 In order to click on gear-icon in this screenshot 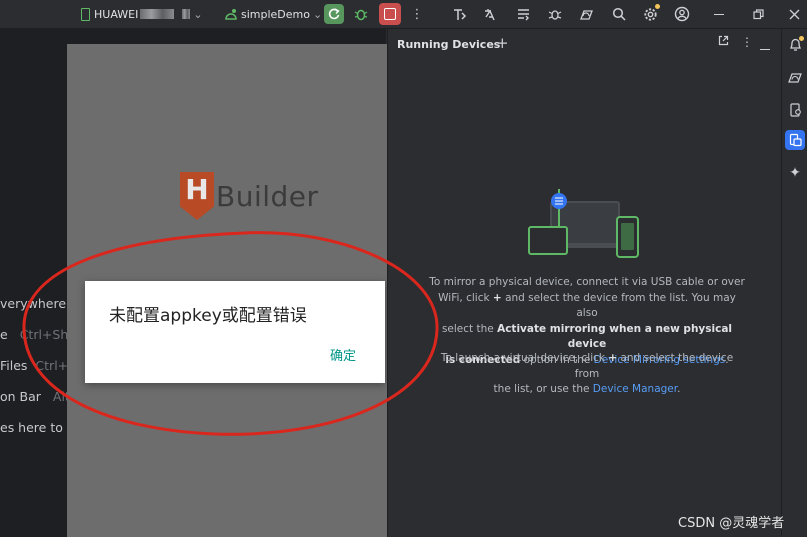, I will do `click(650, 14)`.